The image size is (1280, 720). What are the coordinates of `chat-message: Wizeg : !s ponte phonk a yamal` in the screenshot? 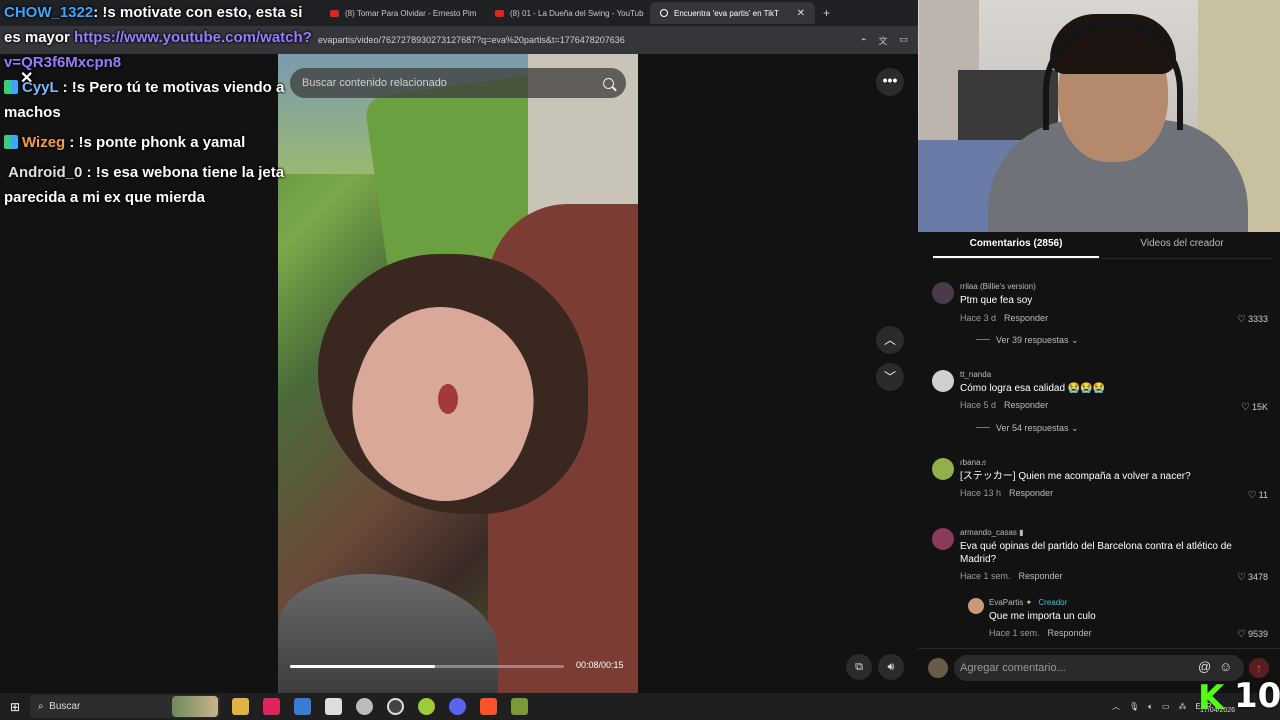 It's located at (159, 142).